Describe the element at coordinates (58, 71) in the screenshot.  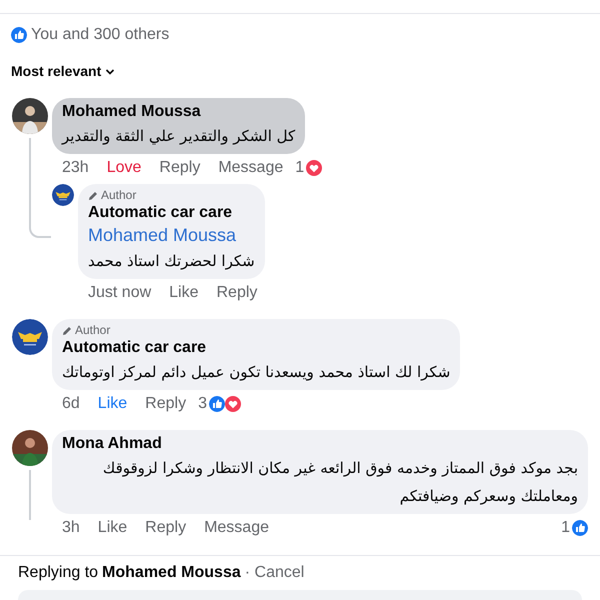
I see `sort-dropdown: Most relevant` at that location.